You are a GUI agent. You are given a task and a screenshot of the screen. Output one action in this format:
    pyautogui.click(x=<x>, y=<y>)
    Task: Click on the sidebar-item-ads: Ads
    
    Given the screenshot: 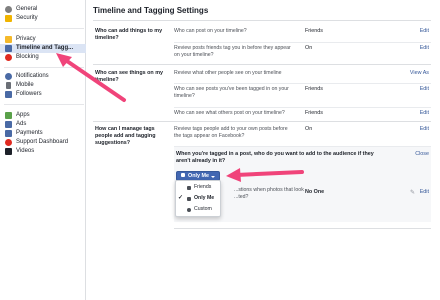 What is the action you would take?
    pyautogui.click(x=43, y=124)
    